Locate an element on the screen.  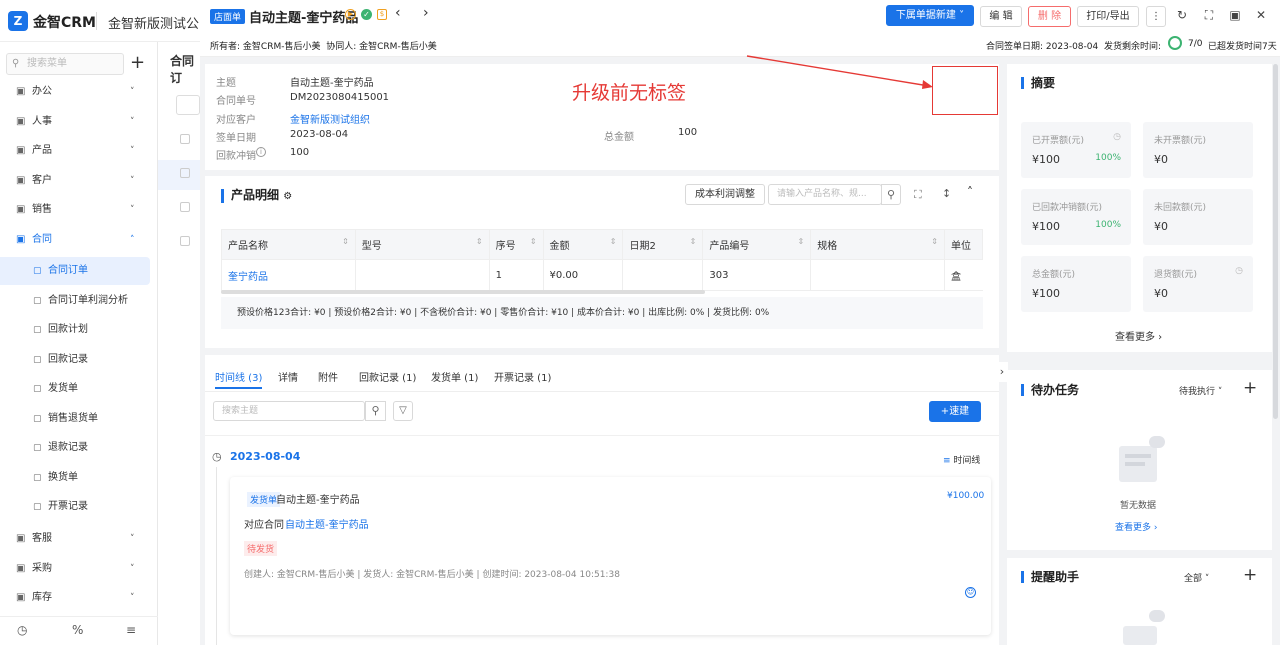
sidebar-subitem-1: ▢ 合同订单利润分析 is located at coordinates (75, 301).